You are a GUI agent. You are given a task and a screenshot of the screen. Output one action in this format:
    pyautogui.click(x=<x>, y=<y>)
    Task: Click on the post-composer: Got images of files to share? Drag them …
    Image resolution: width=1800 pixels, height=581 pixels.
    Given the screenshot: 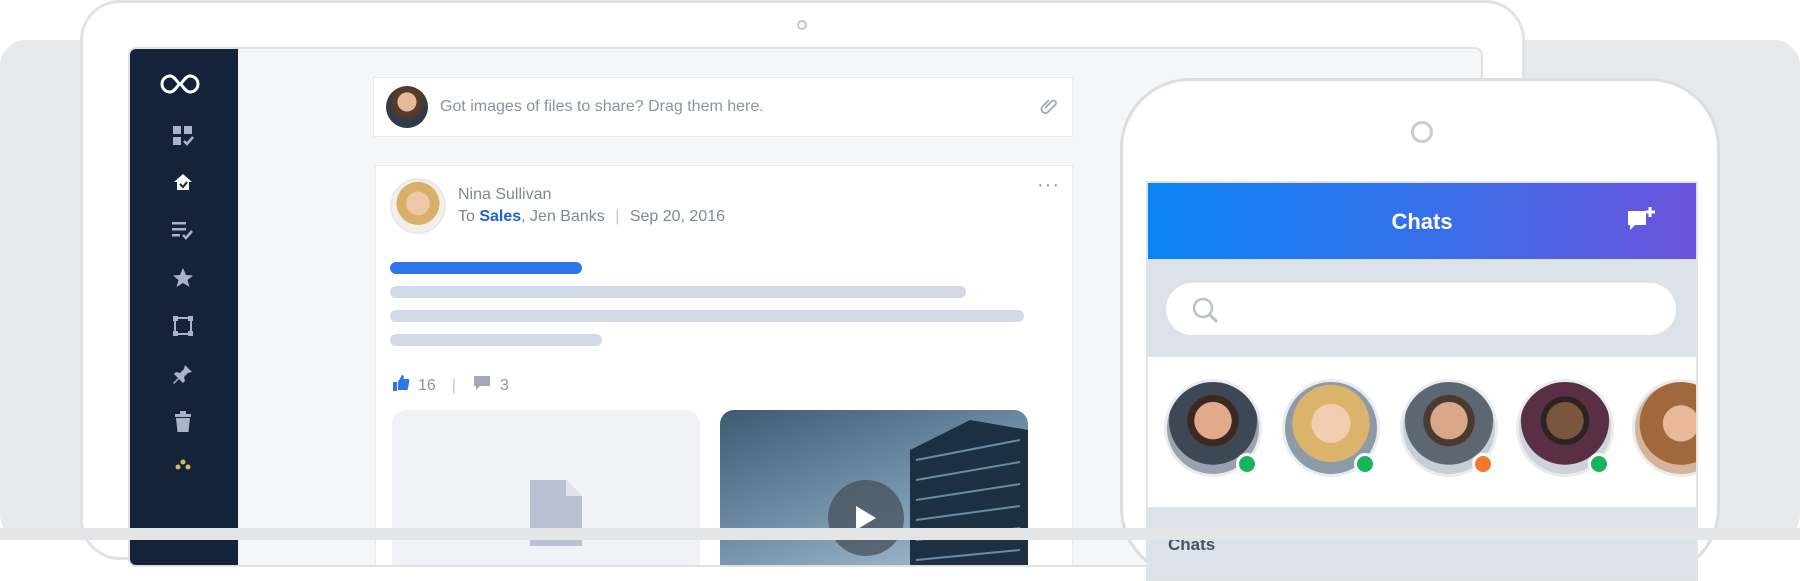 What is the action you would take?
    pyautogui.click(x=723, y=107)
    